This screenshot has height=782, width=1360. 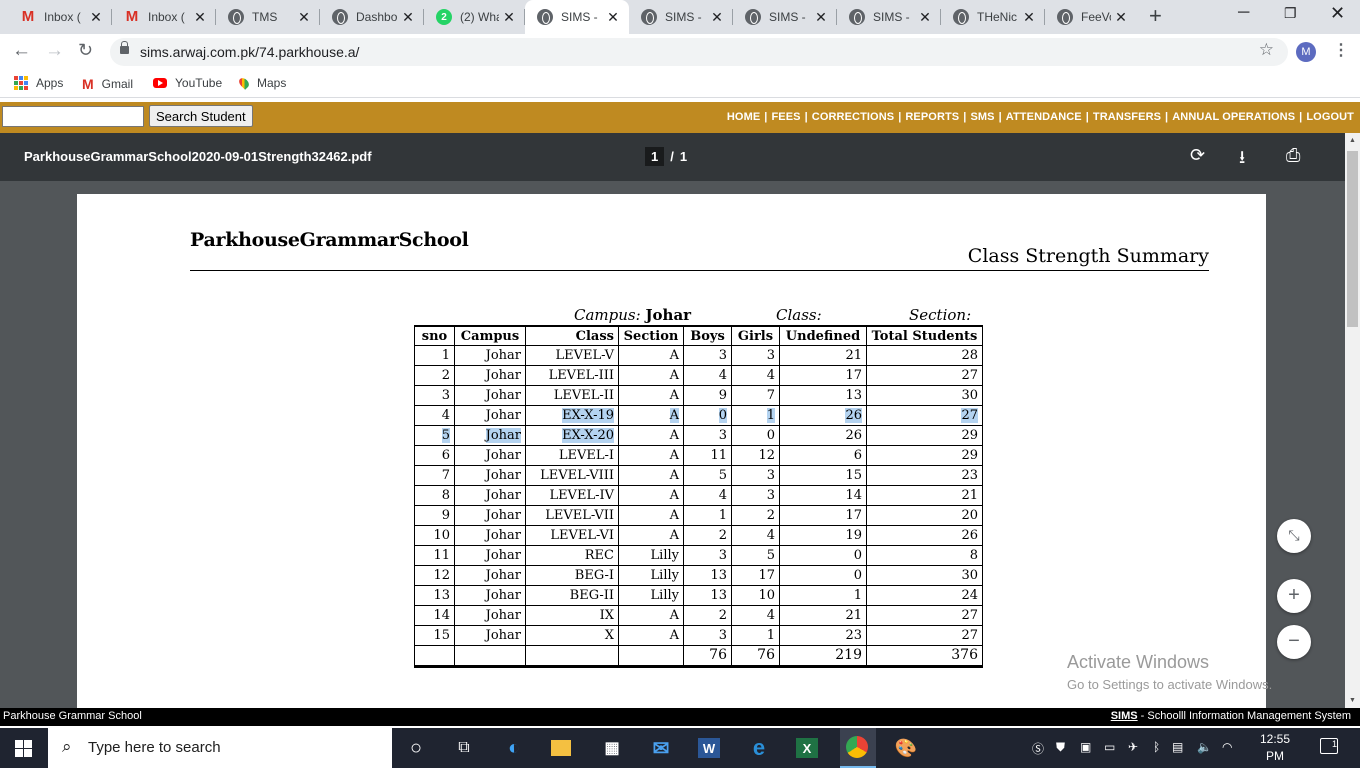 What do you see at coordinates (164, 17) in the screenshot?
I see `tab-gmail-inbox-2: M Inbox ( ✕` at bounding box center [164, 17].